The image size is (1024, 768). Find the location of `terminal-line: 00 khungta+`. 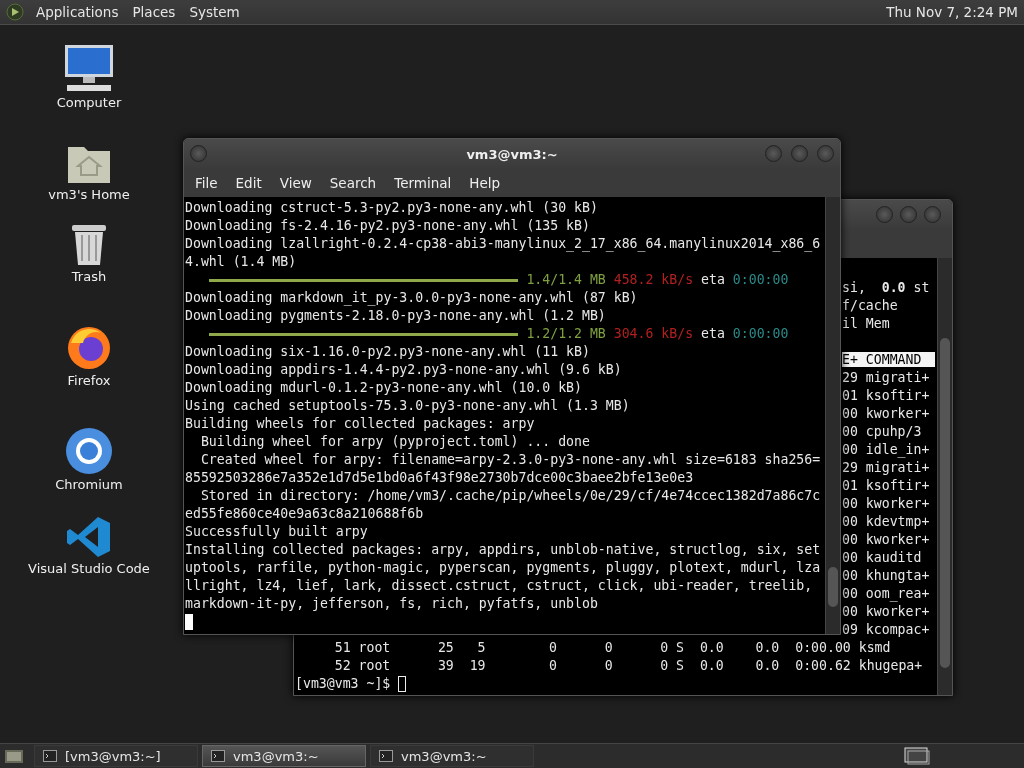

terminal-line: 00 khungta+ is located at coordinates (886, 575).